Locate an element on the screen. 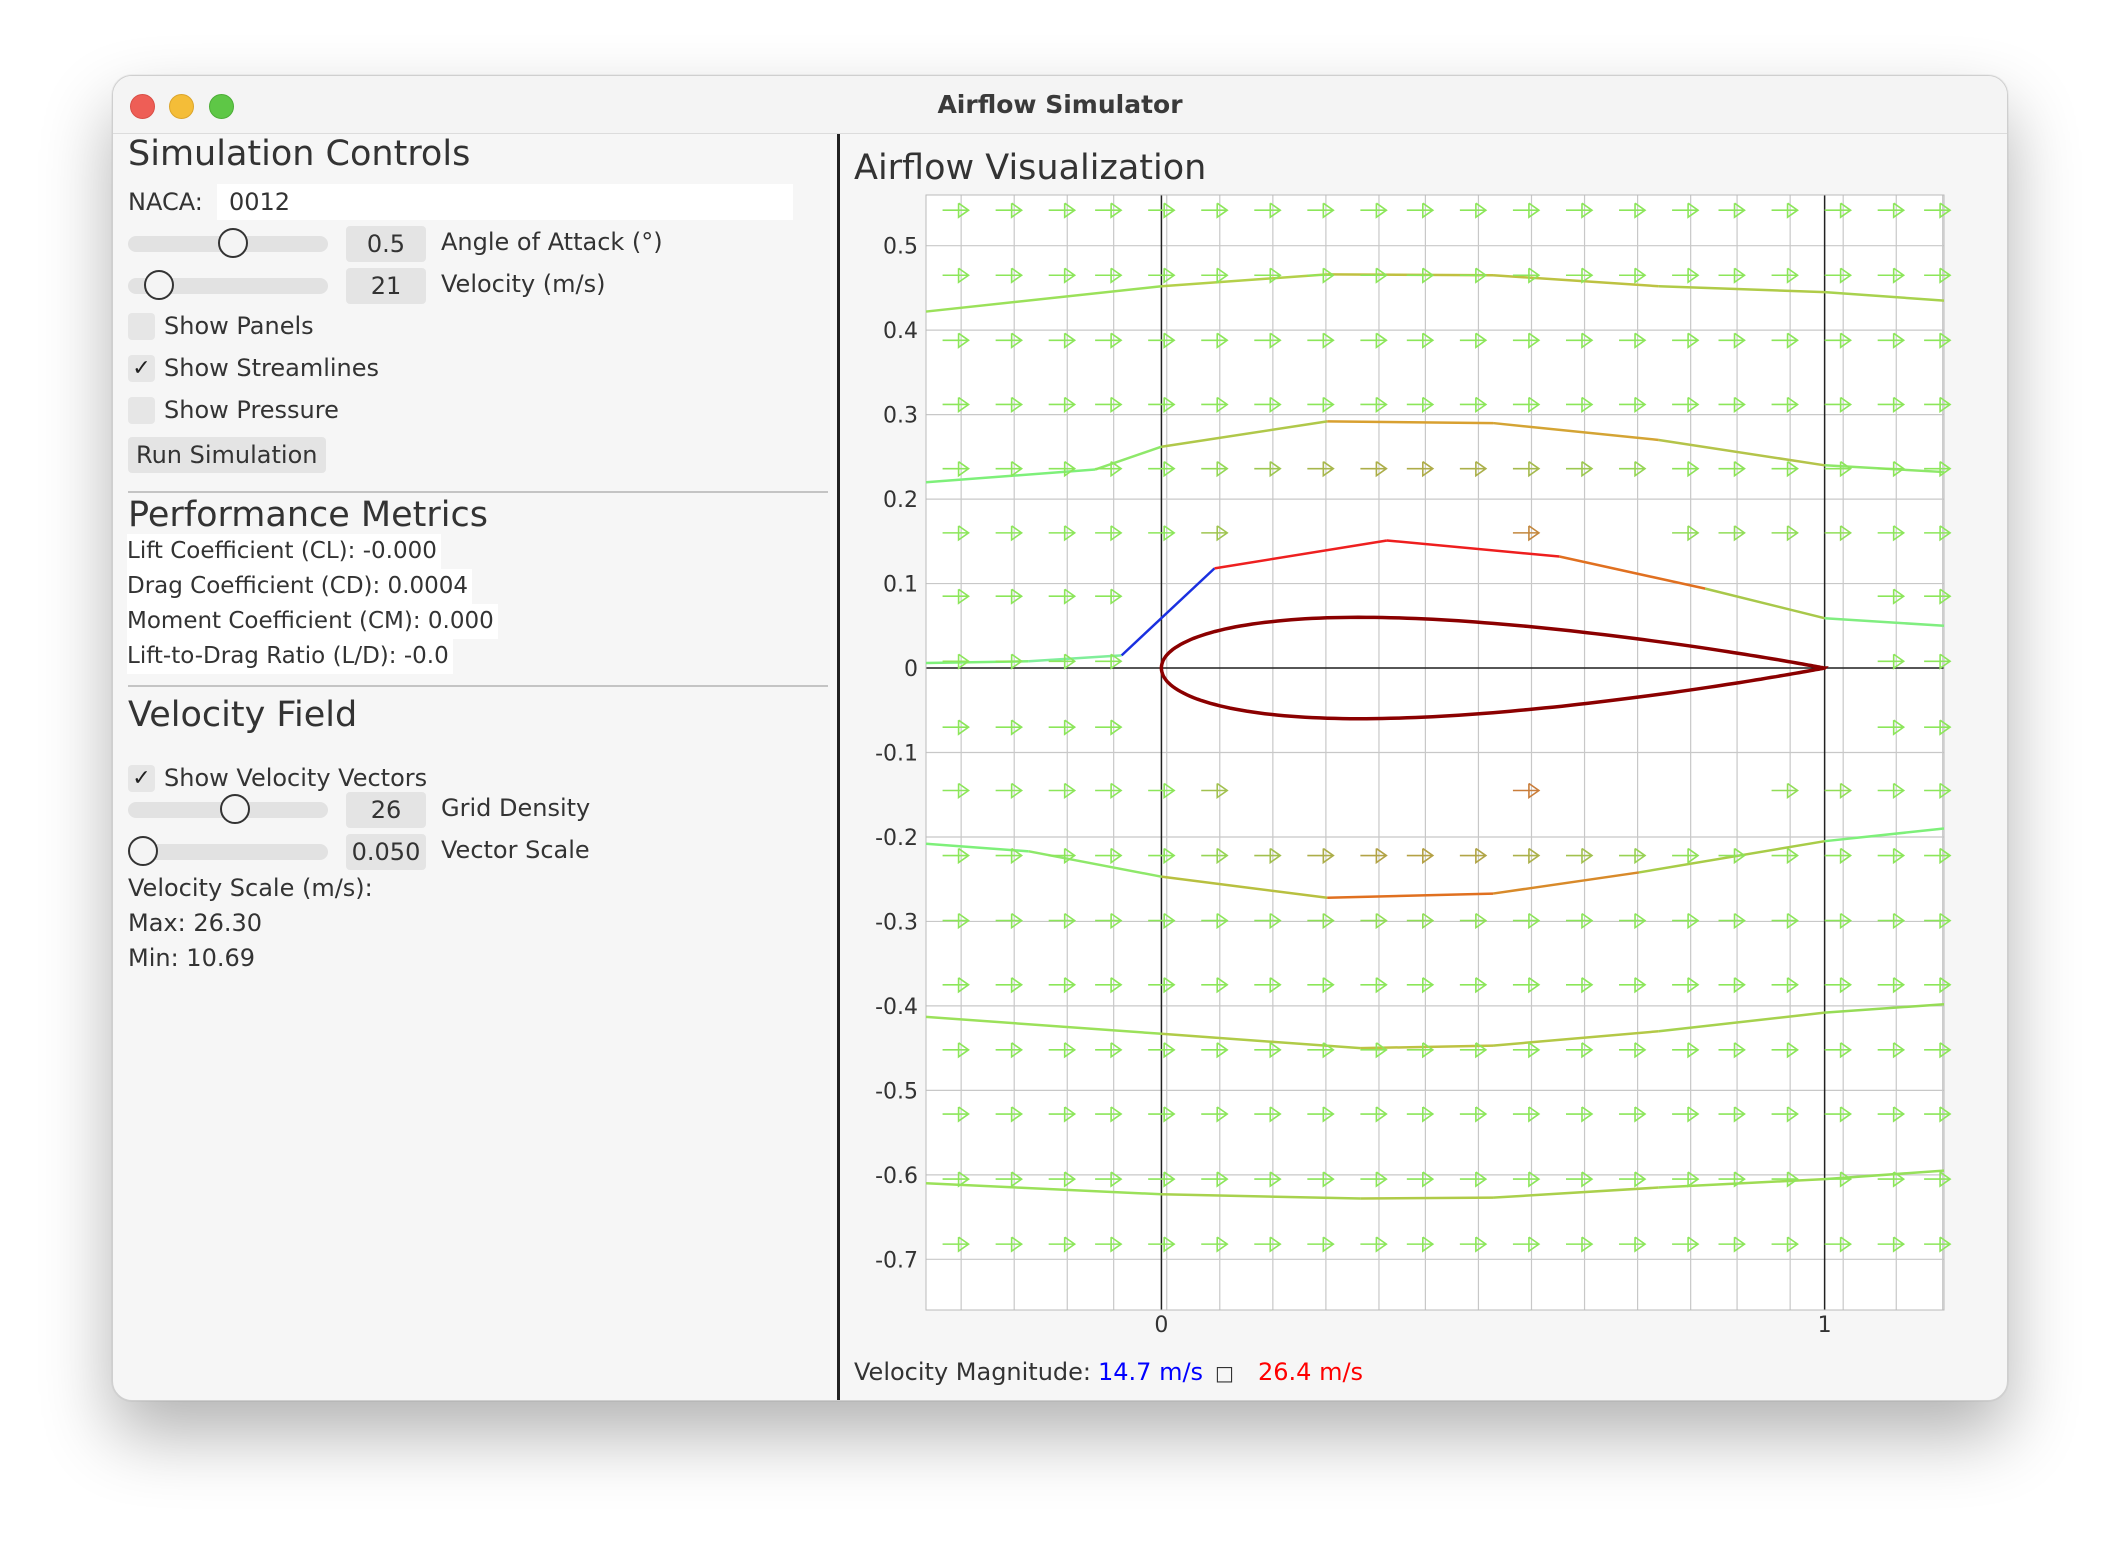 The width and height of the screenshot is (2118, 1546). title-bar: Airflow Simulator is located at coordinates (1060, 105).